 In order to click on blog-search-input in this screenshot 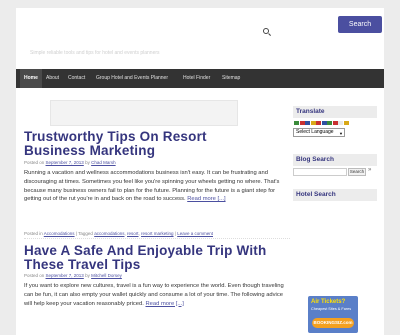, I will do `click(320, 172)`.